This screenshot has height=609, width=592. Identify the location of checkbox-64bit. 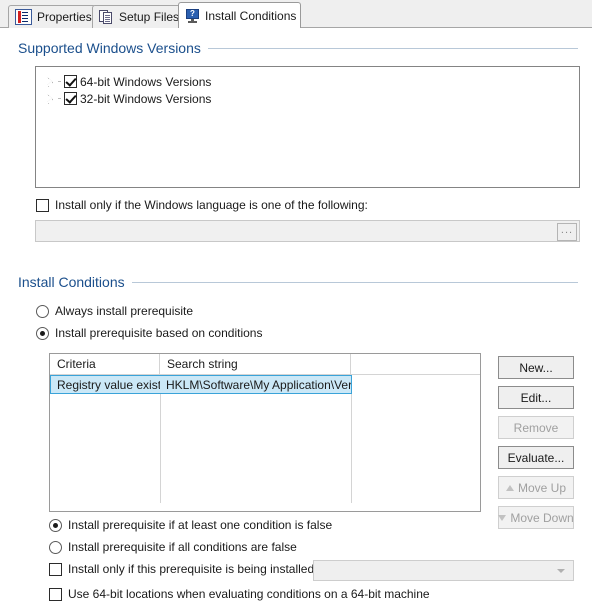
(70, 81).